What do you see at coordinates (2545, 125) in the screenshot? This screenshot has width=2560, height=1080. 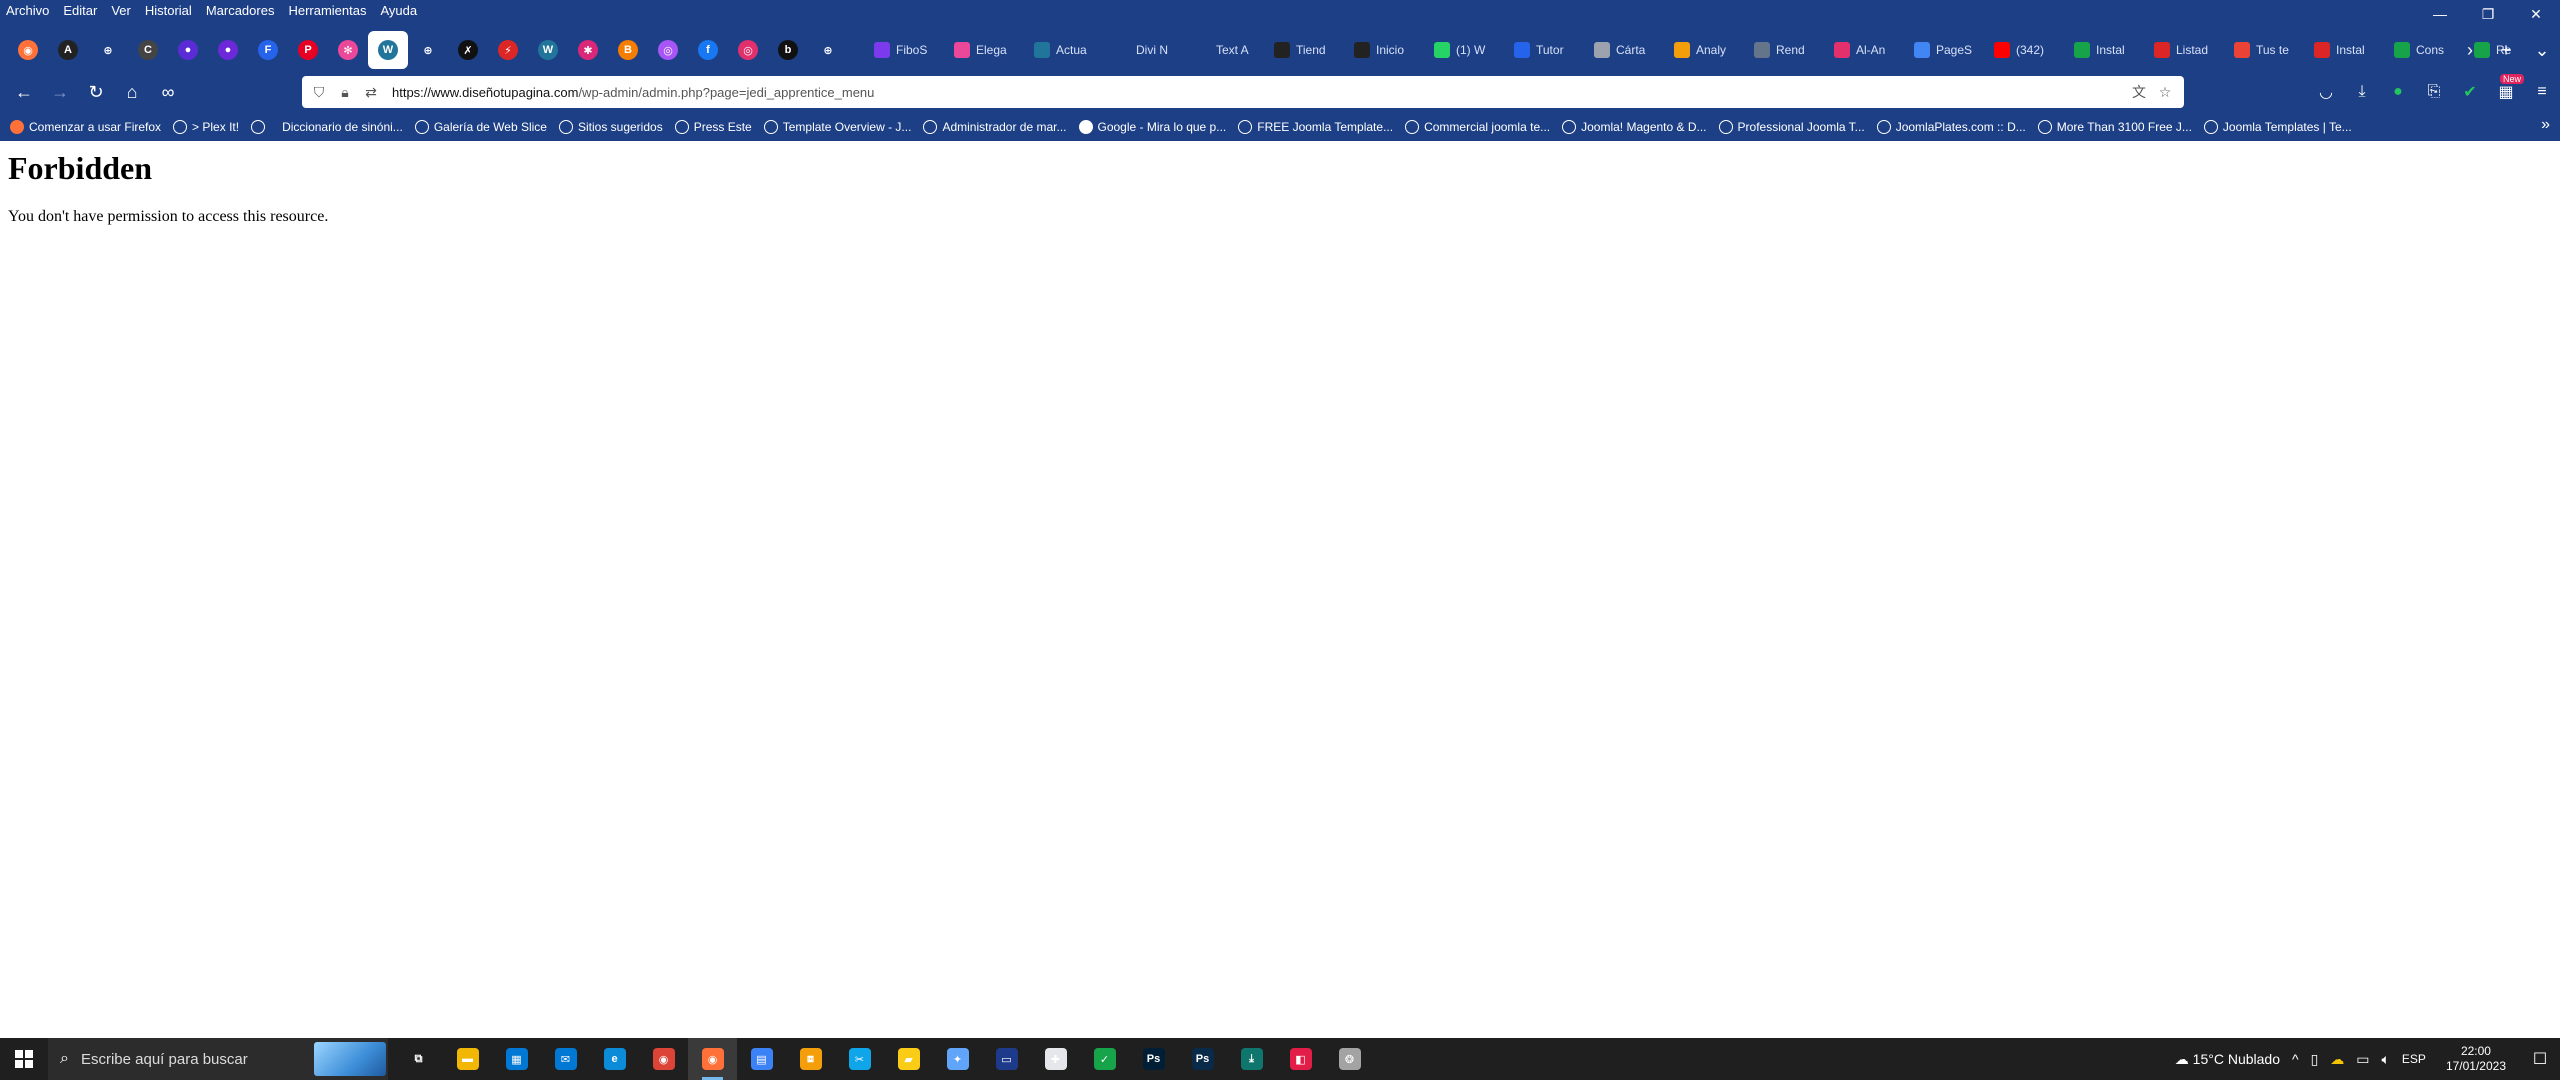 I see `bookmarks-overflow-button: »` at bounding box center [2545, 125].